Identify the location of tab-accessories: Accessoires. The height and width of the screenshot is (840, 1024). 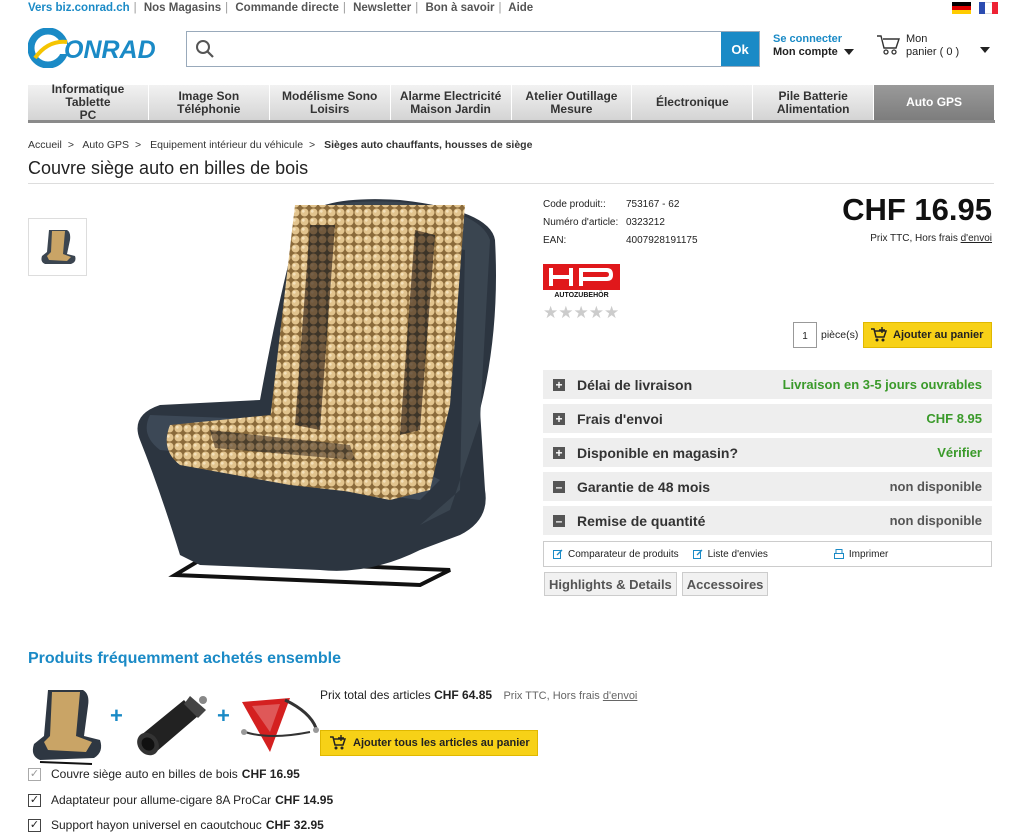
(725, 584).